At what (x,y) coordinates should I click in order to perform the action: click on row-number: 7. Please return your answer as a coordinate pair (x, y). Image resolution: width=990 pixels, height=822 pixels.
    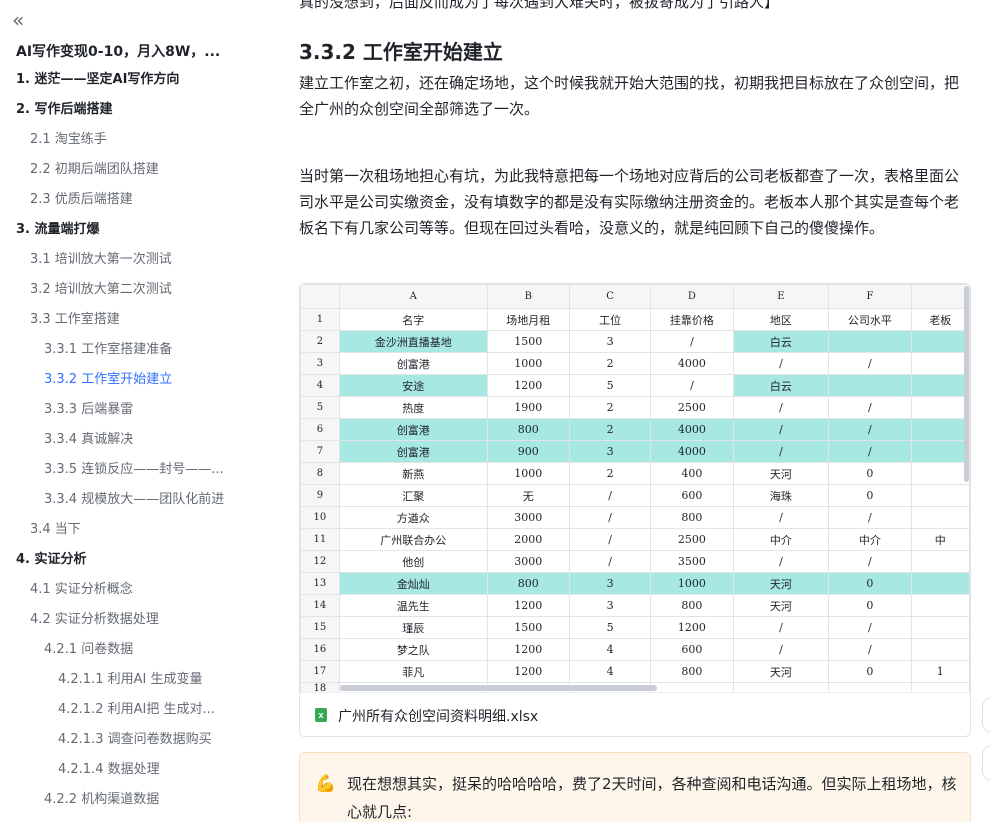
    Looking at the image, I should click on (320, 451).